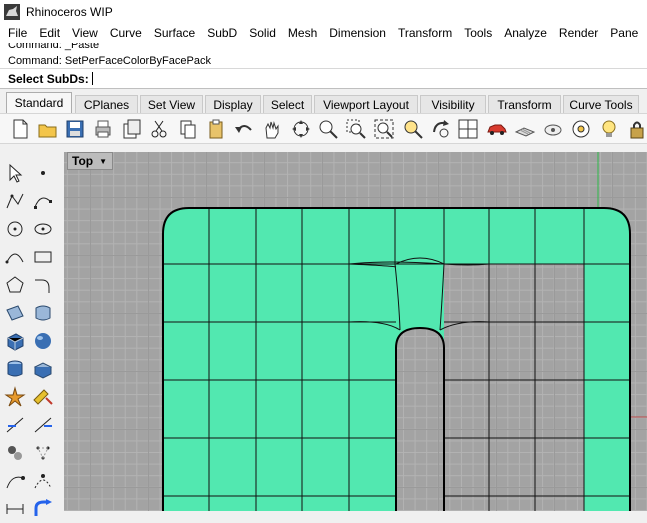 The image size is (647, 523). I want to click on tab-cplanes: CPlanes, so click(106, 104).